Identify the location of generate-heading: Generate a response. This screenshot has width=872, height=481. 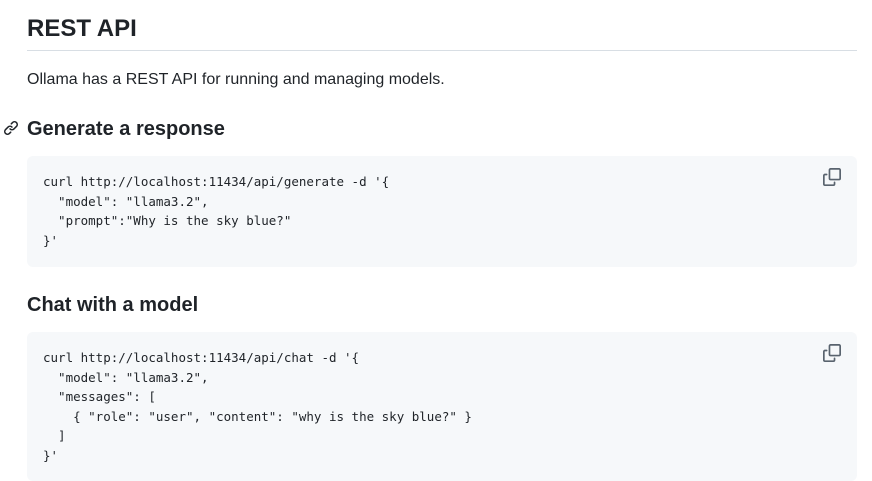
(126, 129).